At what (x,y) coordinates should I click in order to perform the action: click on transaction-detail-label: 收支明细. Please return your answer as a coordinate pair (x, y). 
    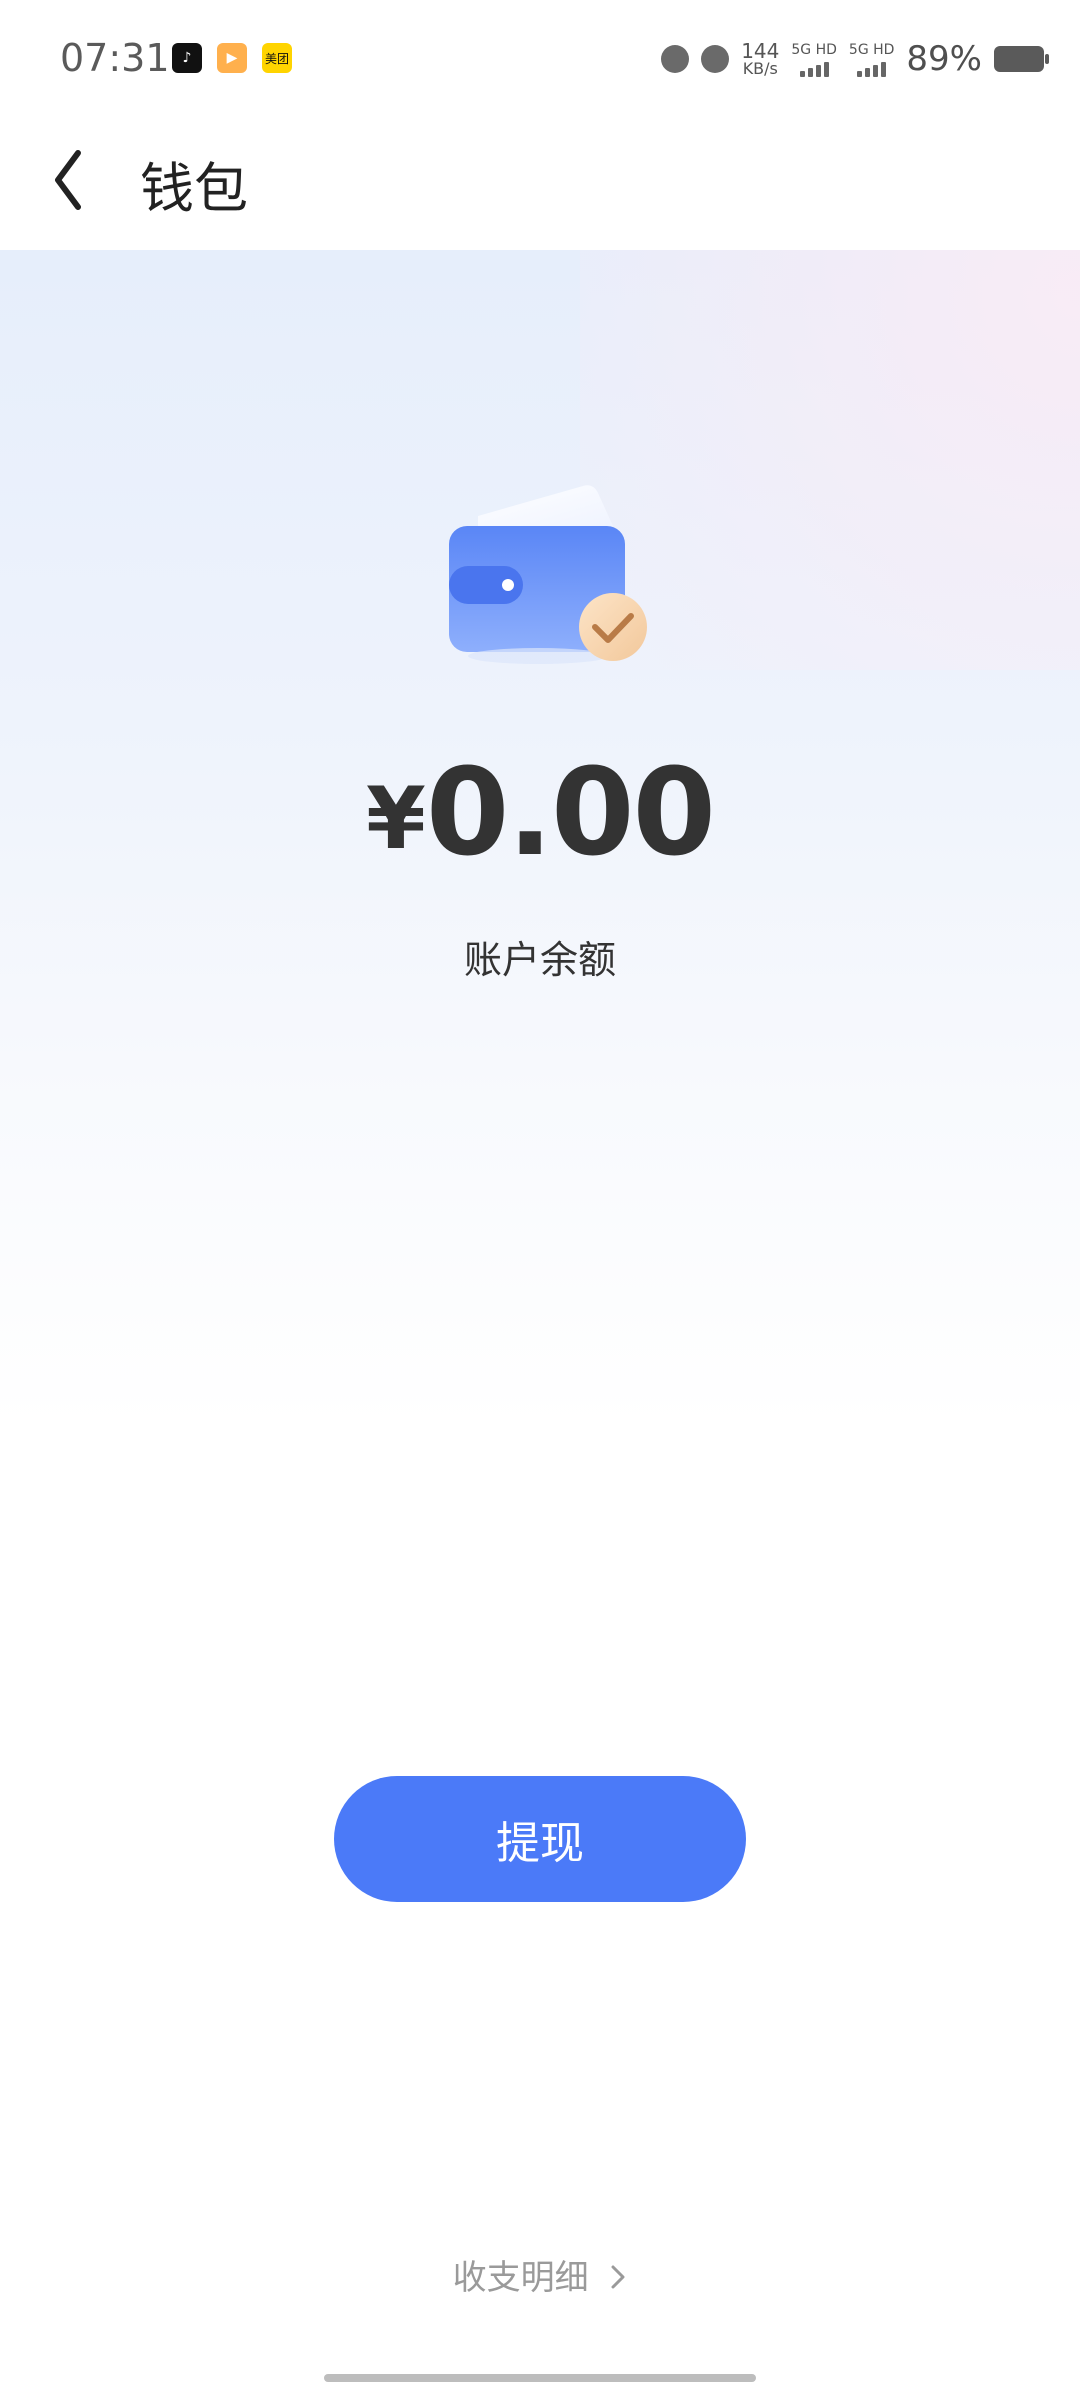
    Looking at the image, I should click on (520, 2278).